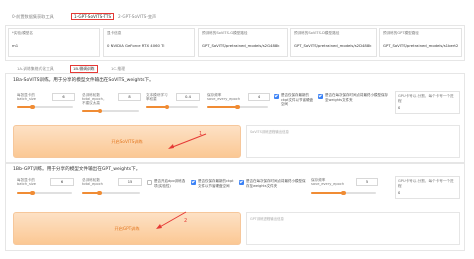  I want to click on tab-dataset-tools: 0-前置数据集获取工具, so click(33, 17).